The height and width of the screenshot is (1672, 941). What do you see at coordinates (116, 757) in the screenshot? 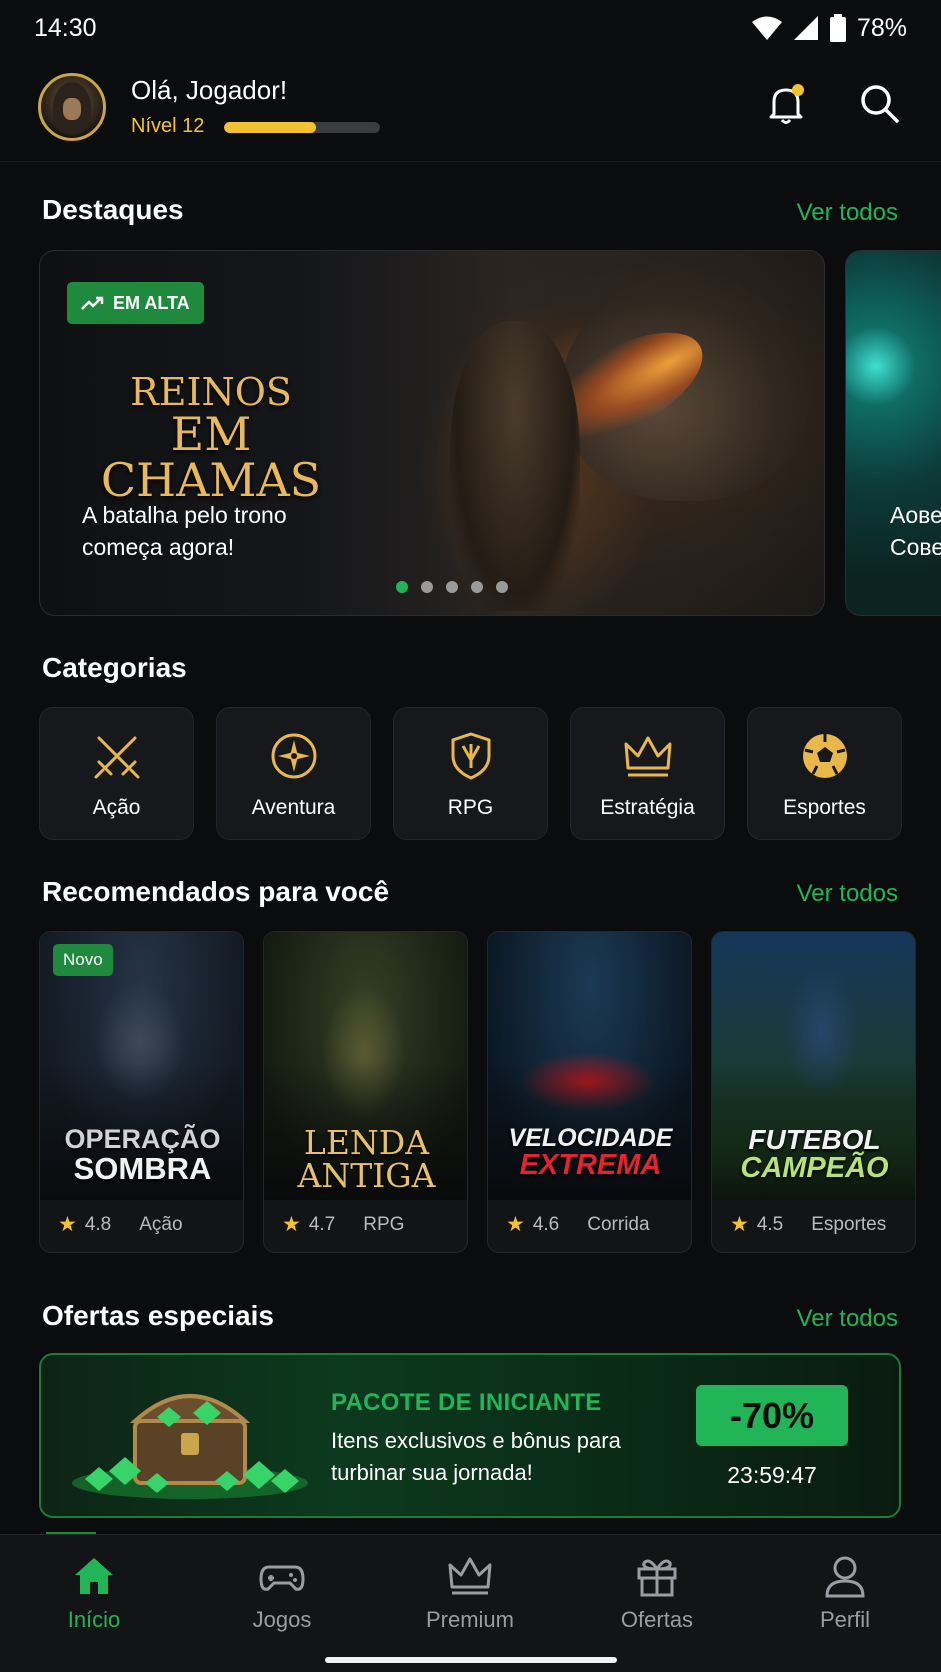
I see `crossed-swords-icon` at bounding box center [116, 757].